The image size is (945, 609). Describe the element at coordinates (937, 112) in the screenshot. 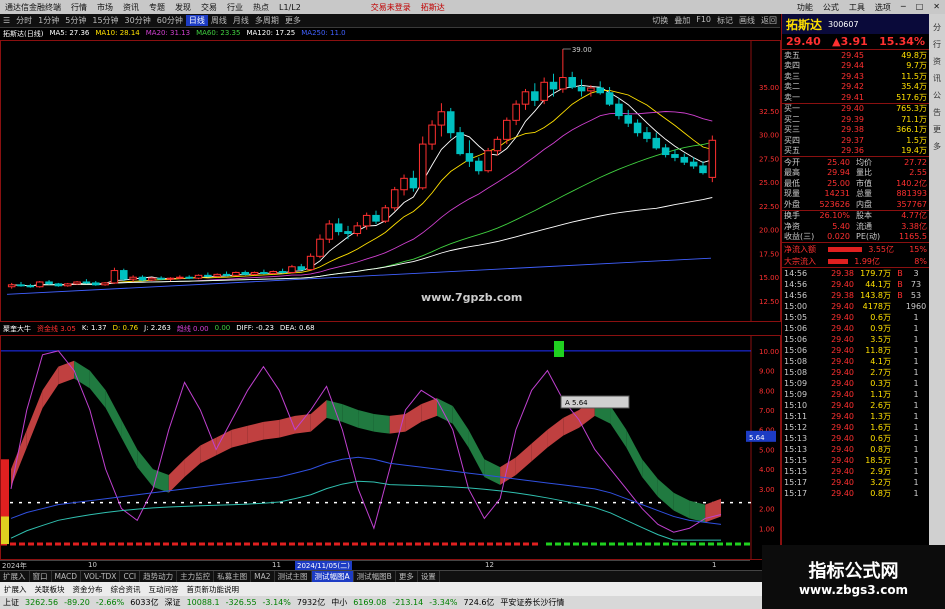

I see `sidebar-tab: 告` at that location.